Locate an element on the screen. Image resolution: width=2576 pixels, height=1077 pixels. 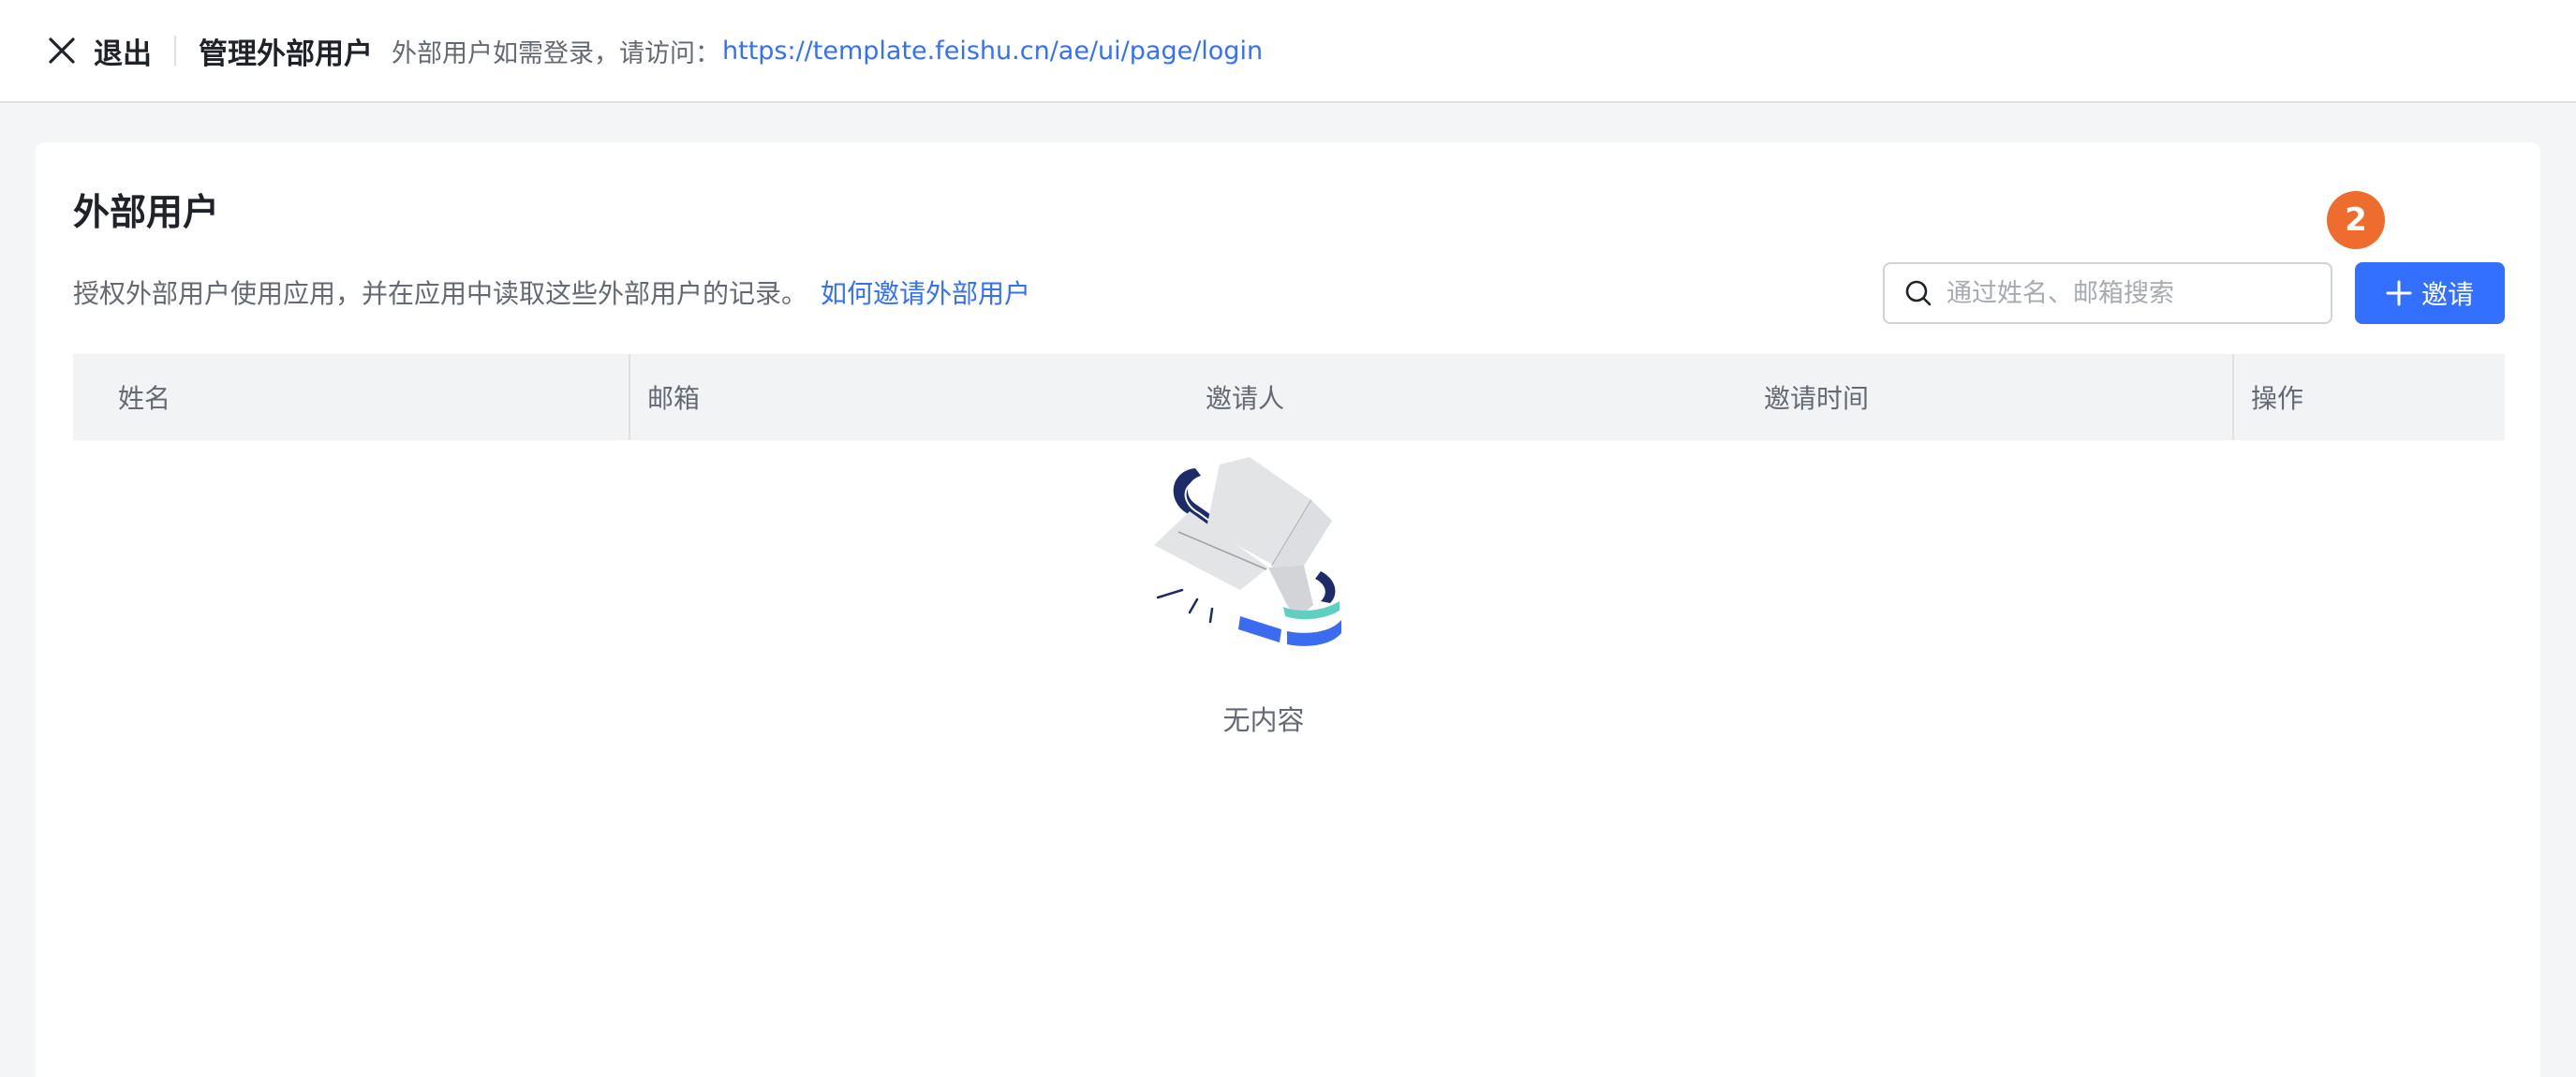
search-box is located at coordinates (2107, 293).